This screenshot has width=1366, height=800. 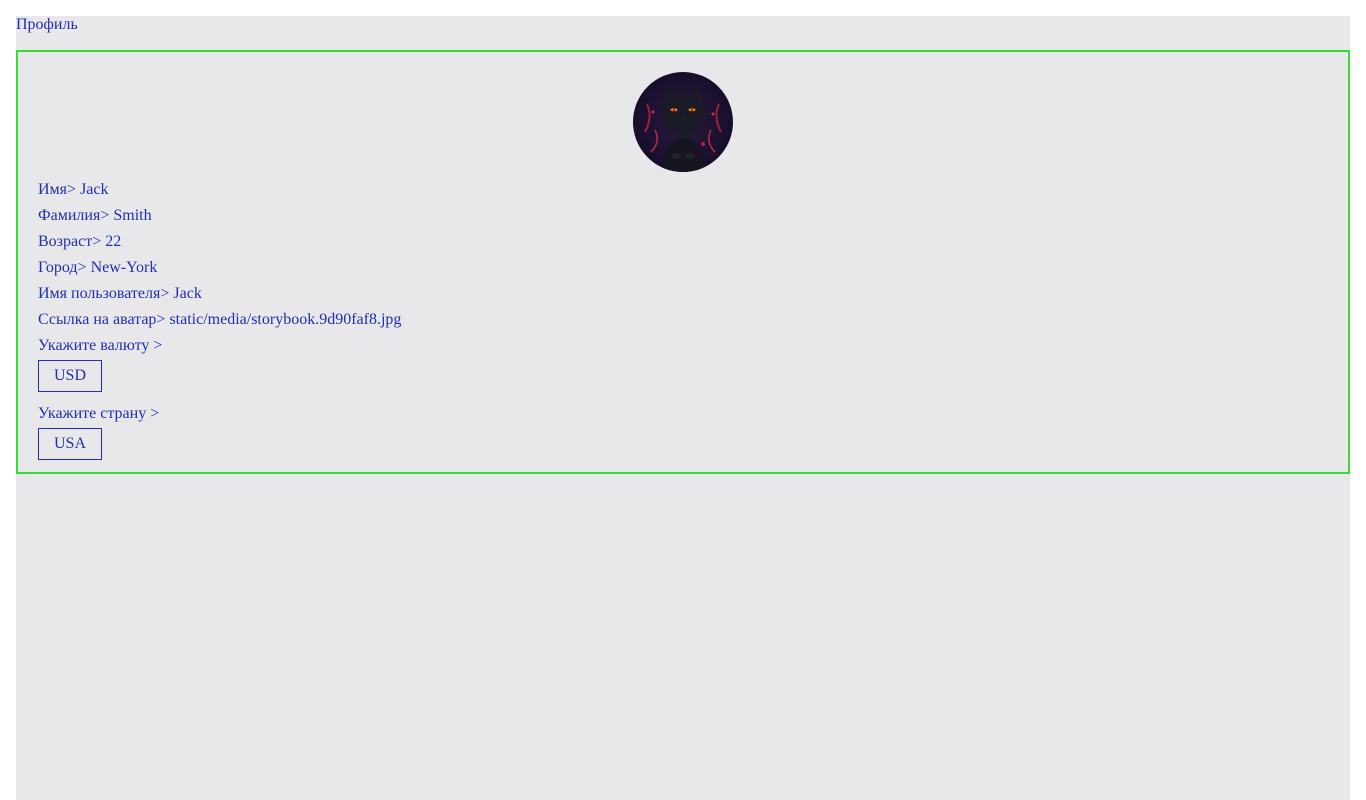 What do you see at coordinates (100, 345) in the screenshot?
I see `currency-prompt: Укажите валюту >` at bounding box center [100, 345].